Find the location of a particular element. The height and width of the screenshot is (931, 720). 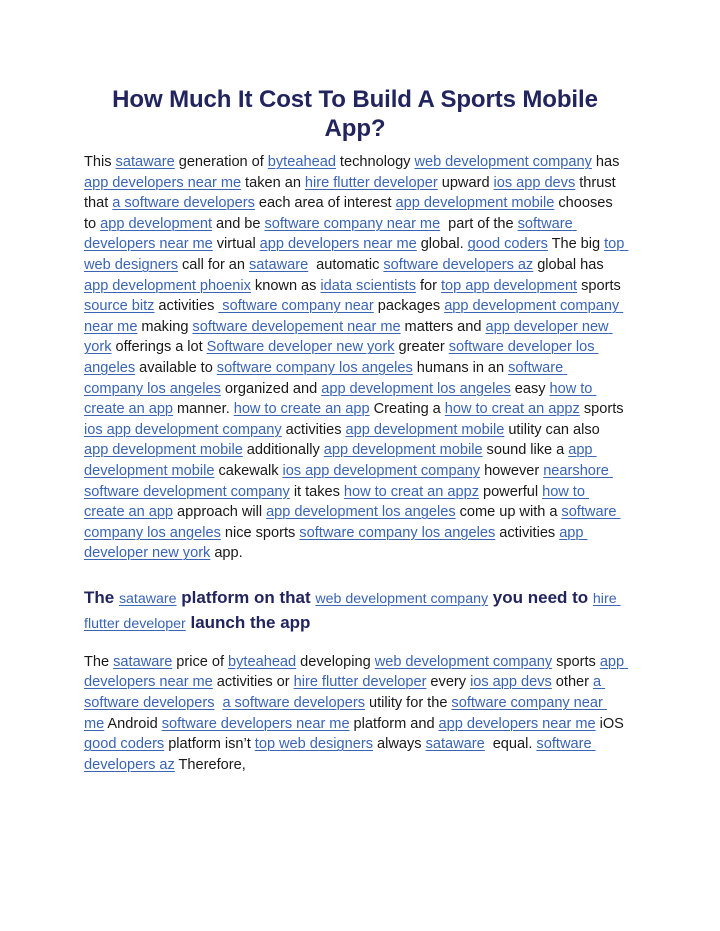

inline-text: activities is located at coordinates (313, 429).